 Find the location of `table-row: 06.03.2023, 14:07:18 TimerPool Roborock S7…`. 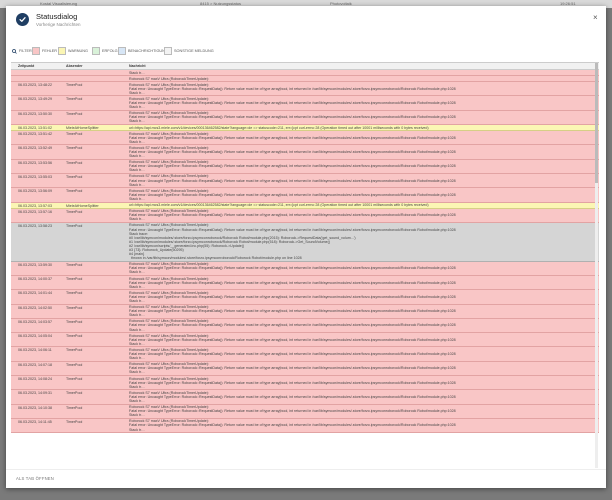

table-row: 06.03.2023, 14:07:18 TimerPool Roborock S7… is located at coordinates (305, 368).